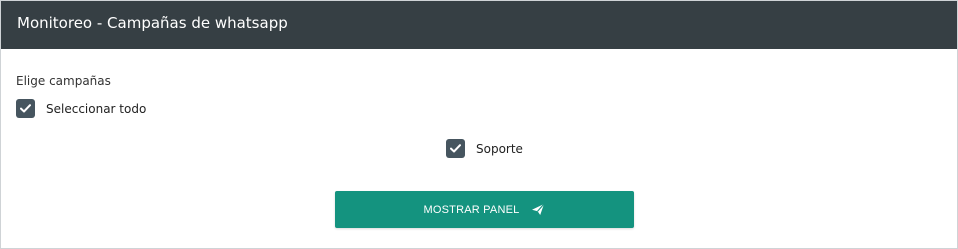 Image resolution: width=958 pixels, height=249 pixels. I want to click on campaign-label-soporte: Soporte, so click(499, 148).